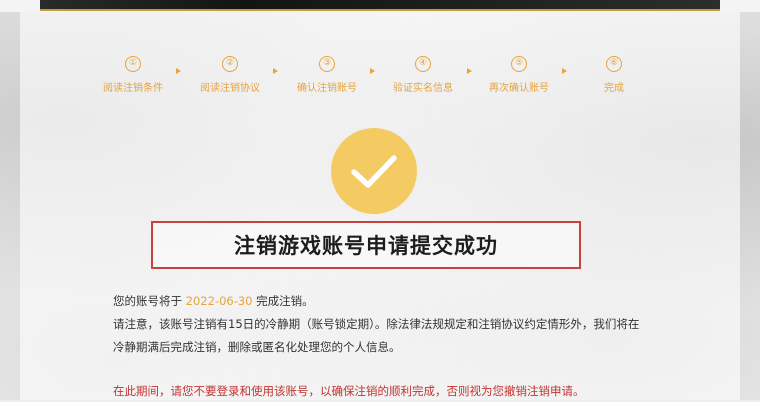 The image size is (760, 402). I want to click on result-title-box: 注销游戏账号申请提交成功, so click(366, 245).